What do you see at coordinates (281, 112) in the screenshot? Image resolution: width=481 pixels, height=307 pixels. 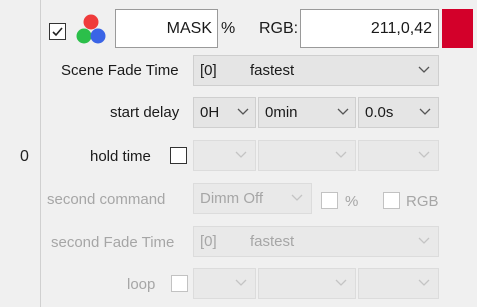 I see `start-delay-minutes-value: 0min` at bounding box center [281, 112].